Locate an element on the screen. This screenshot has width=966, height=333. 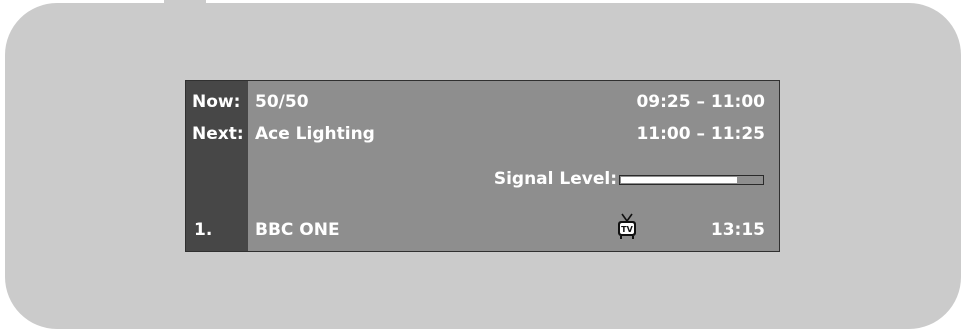
next-programme-title: Ace Lighting is located at coordinates (315, 134).